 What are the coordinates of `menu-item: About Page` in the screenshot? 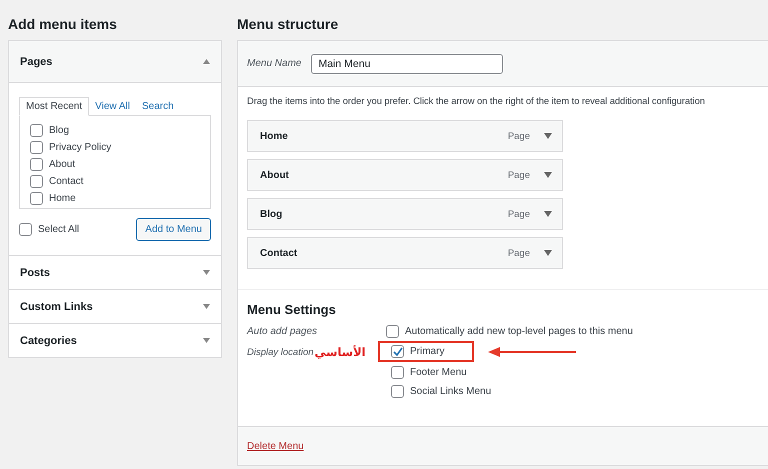 It's located at (405, 175).